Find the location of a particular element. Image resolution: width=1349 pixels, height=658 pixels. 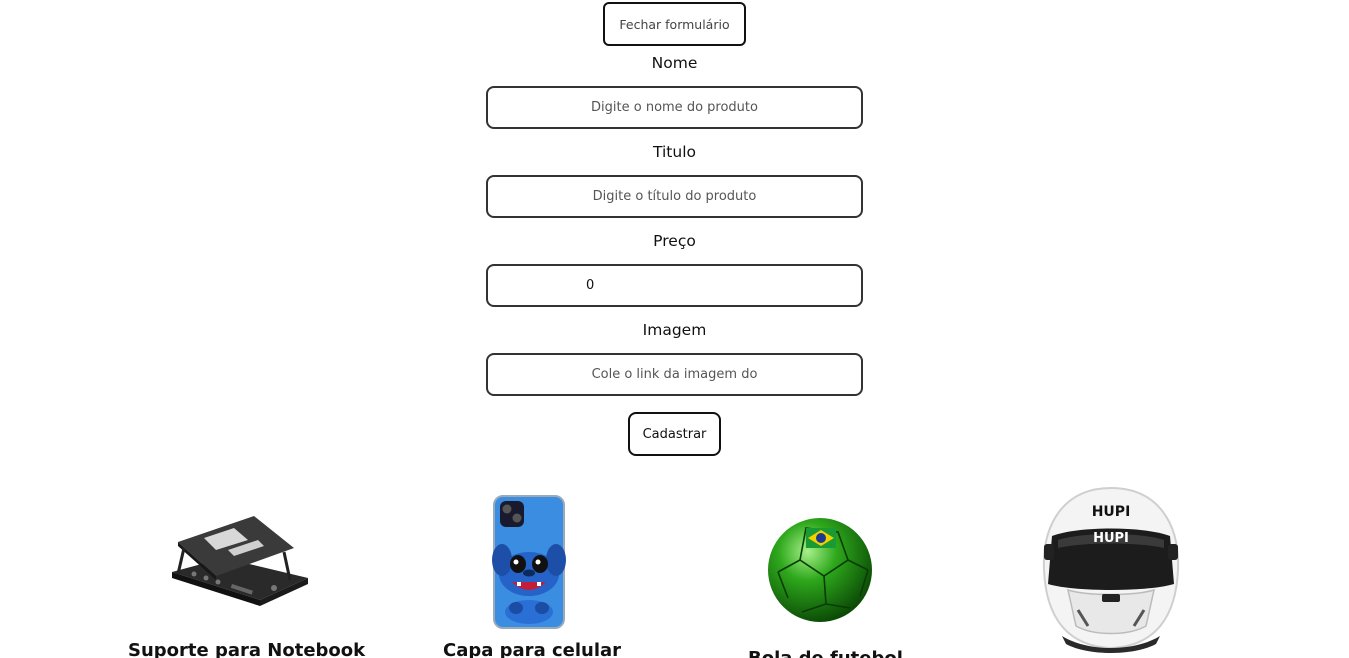

product-card-soccer-ball is located at coordinates (820, 570).